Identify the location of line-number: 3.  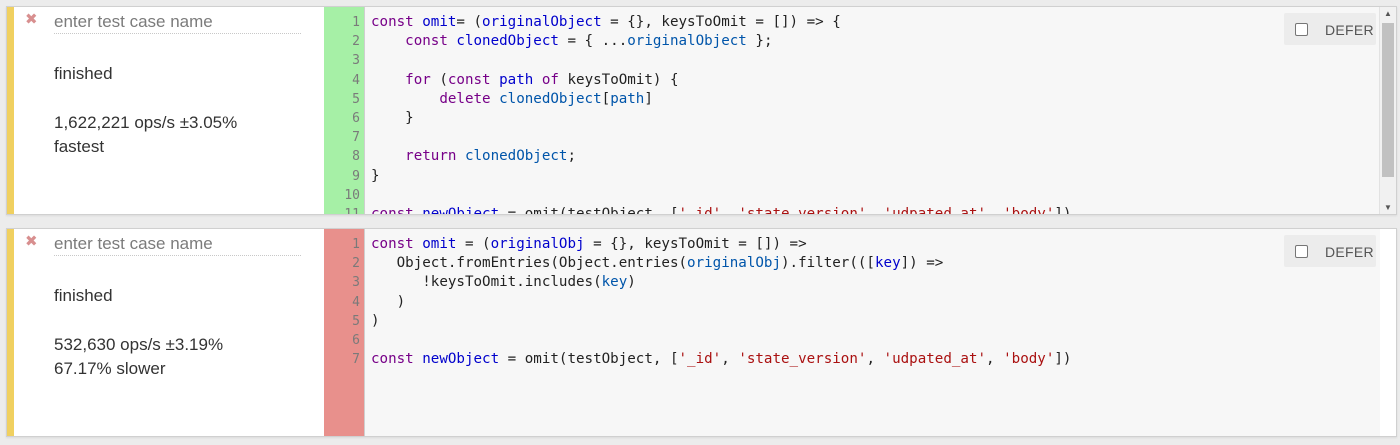
(356, 283).